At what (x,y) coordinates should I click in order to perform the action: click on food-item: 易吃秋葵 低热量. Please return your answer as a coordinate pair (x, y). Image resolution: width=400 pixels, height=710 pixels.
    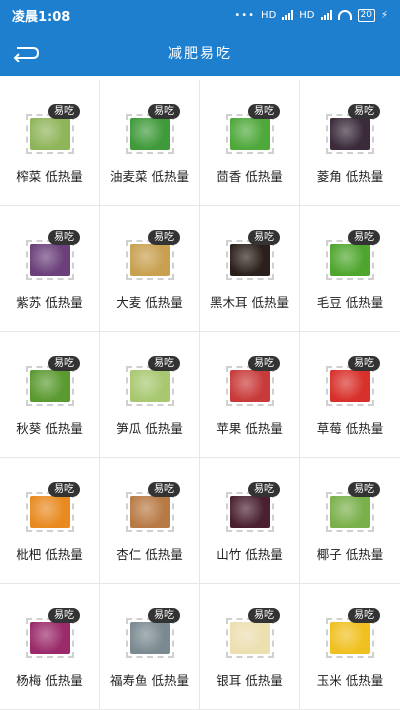
    Looking at the image, I should click on (50, 395).